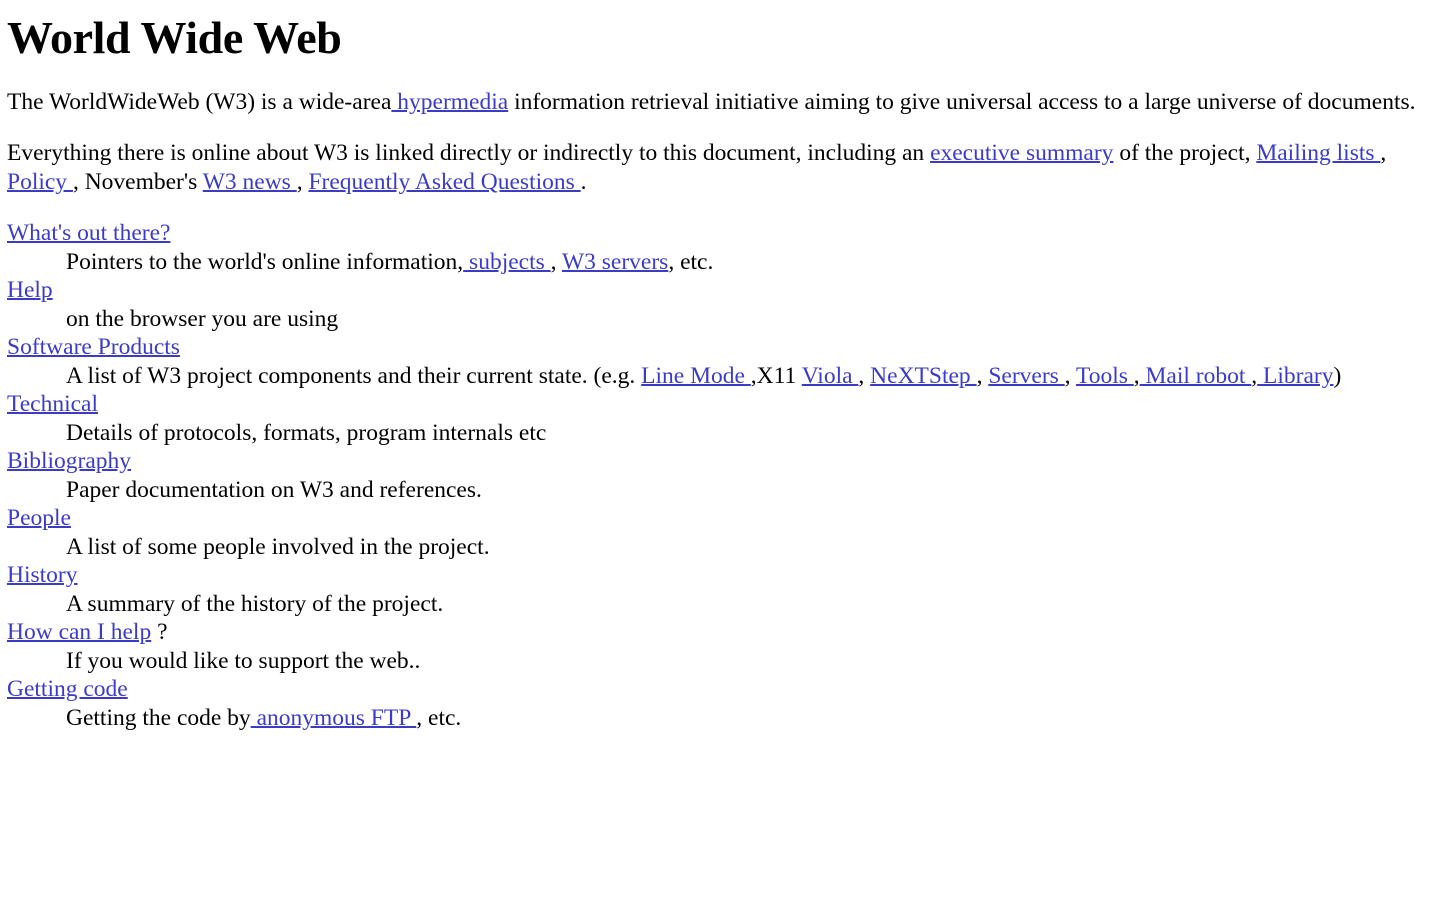  I want to click on link-mail-robot: Mail robot, so click(1196, 376).